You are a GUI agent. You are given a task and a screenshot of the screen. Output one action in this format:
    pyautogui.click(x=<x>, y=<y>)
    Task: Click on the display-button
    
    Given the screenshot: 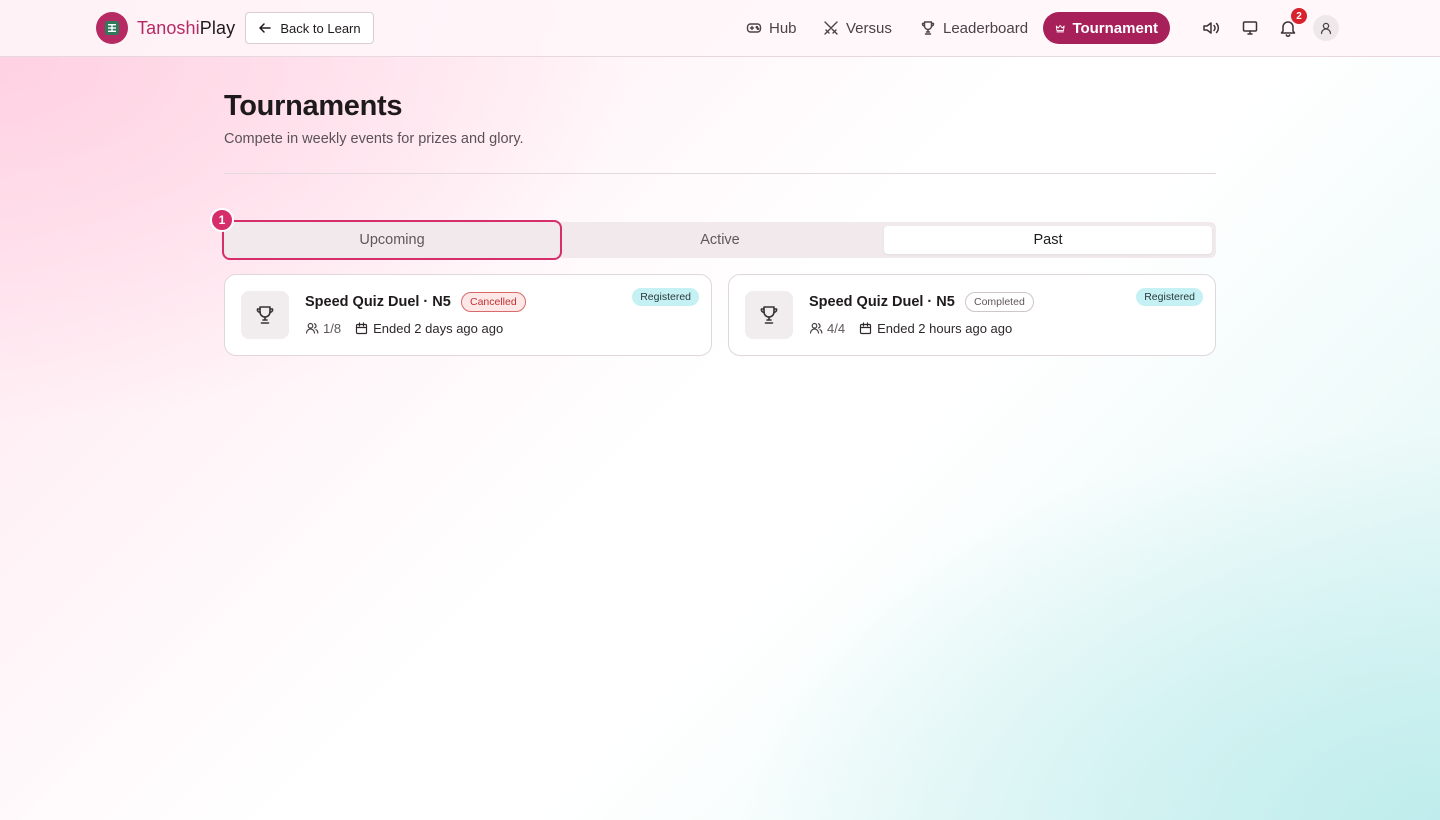 What is the action you would take?
    pyautogui.click(x=1250, y=28)
    